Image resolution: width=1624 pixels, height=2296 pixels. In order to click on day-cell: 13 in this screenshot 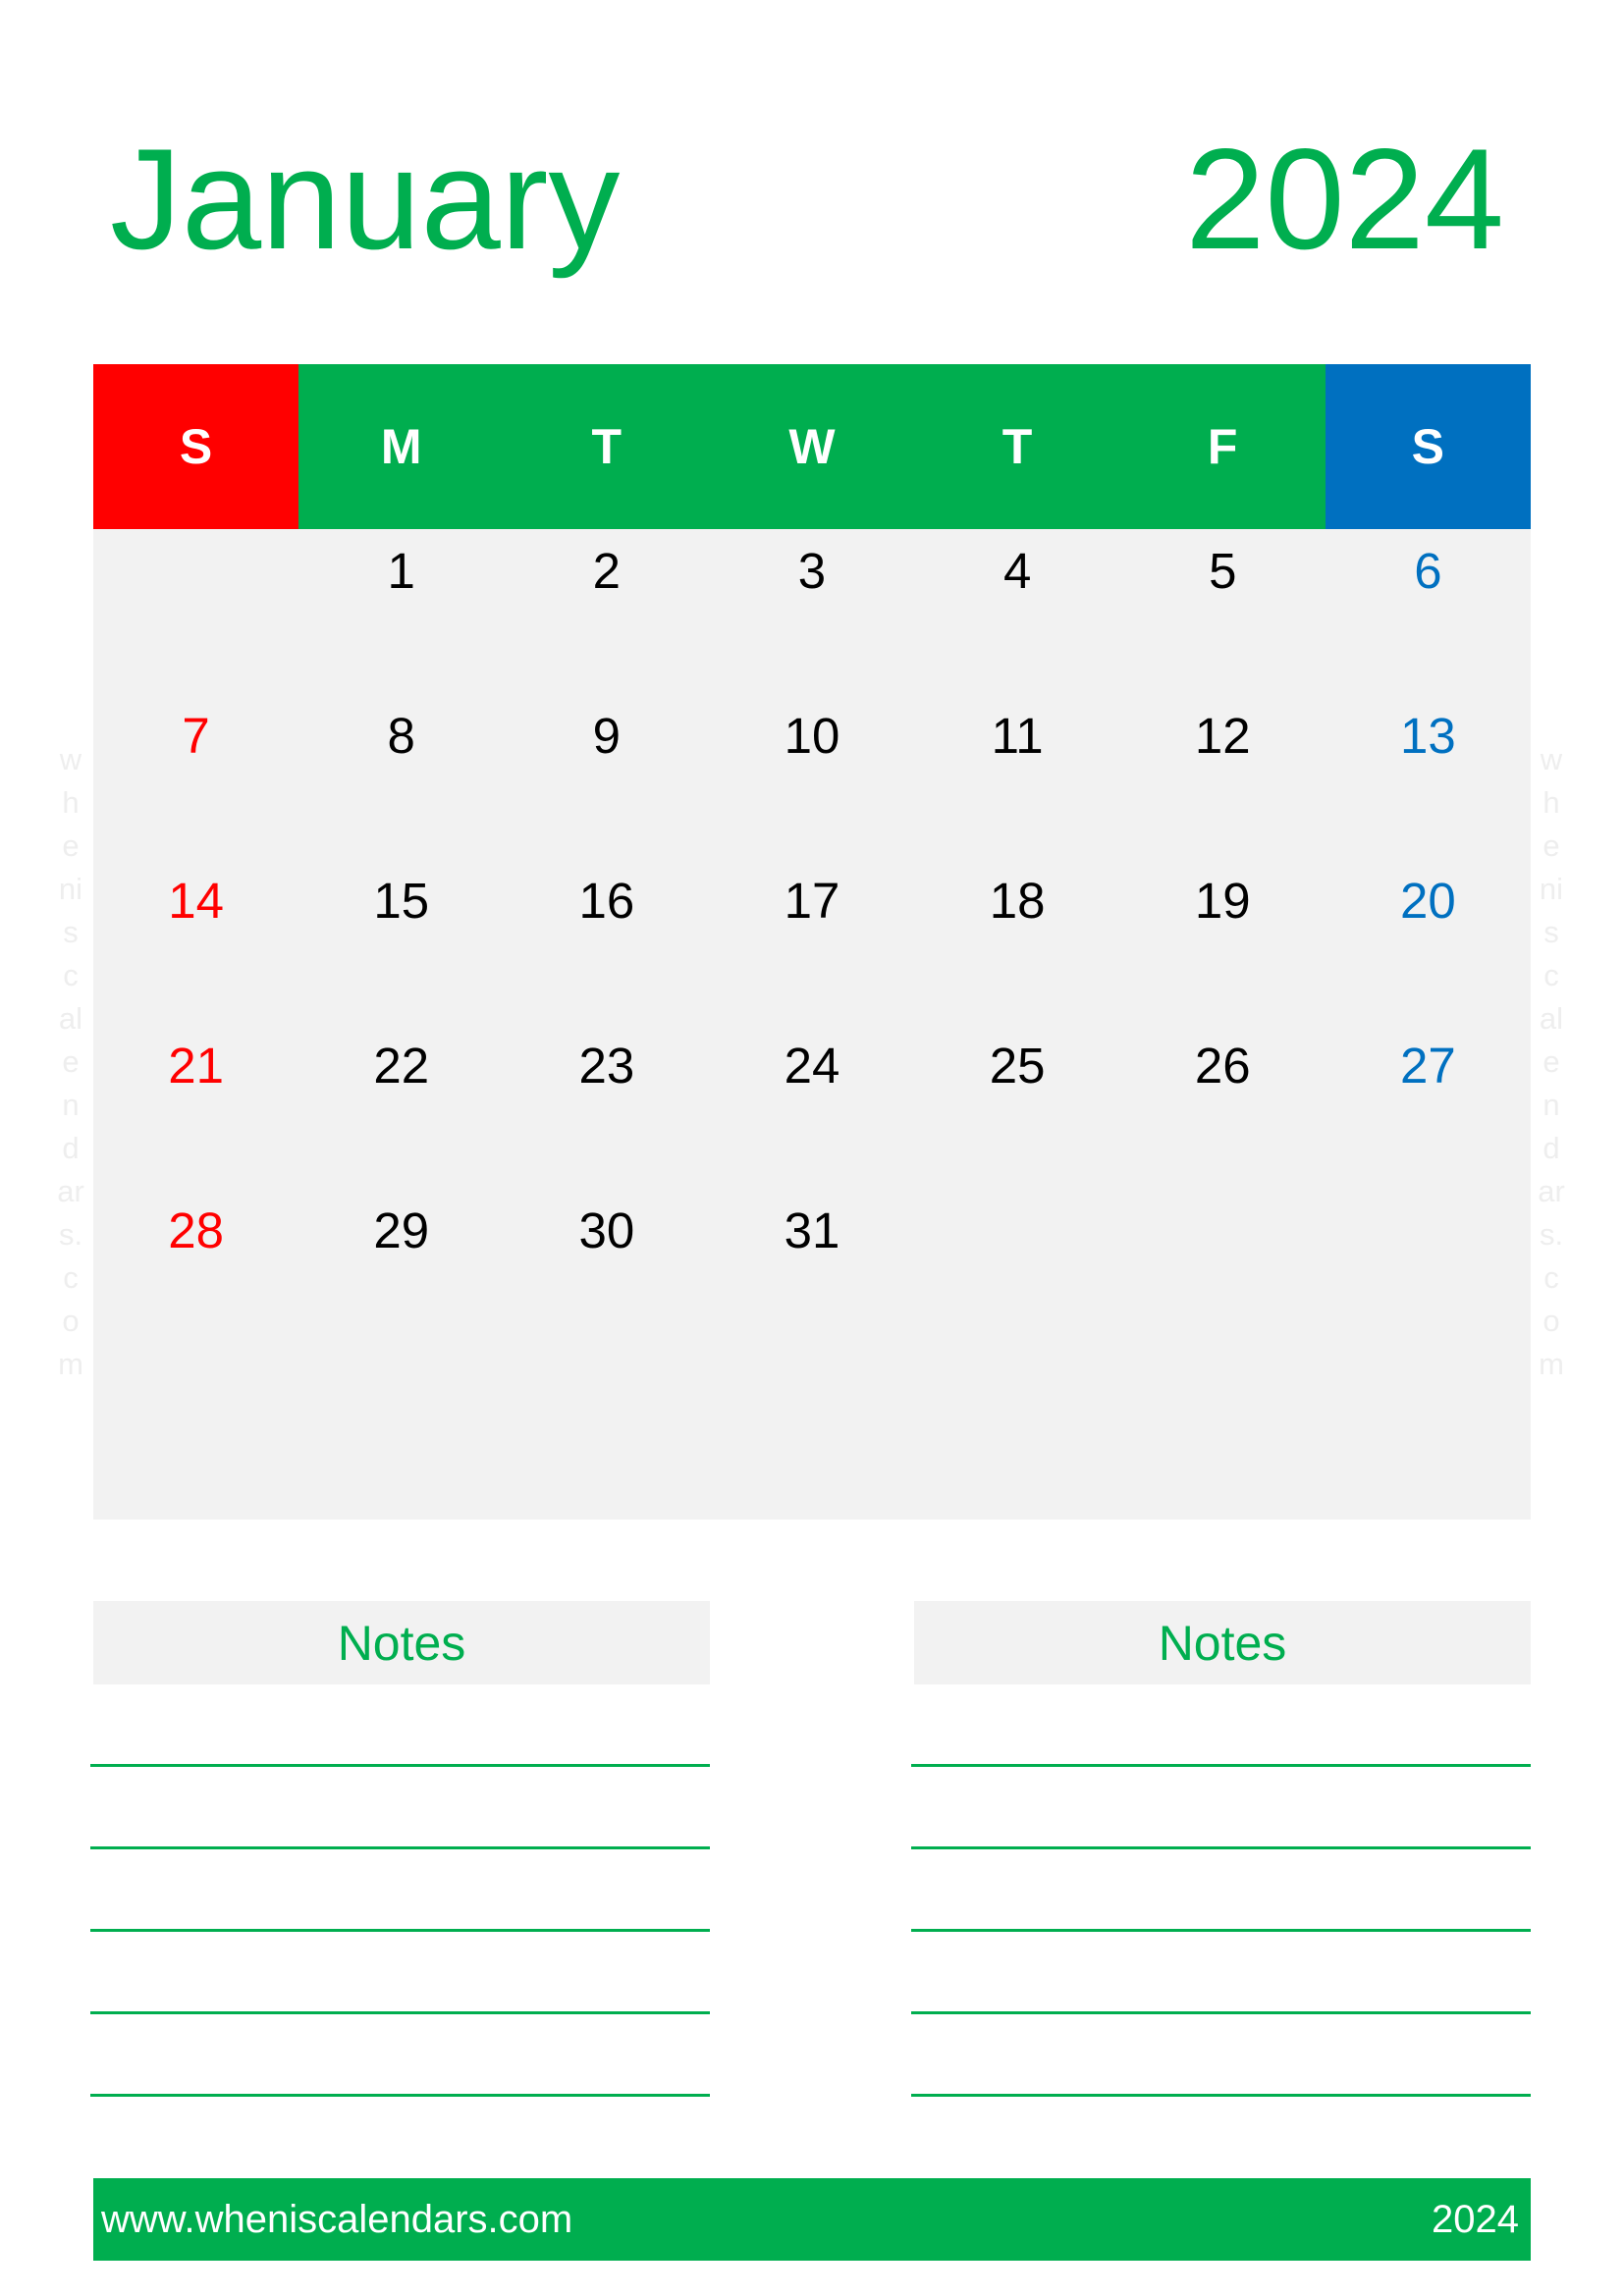, I will do `click(1428, 736)`.